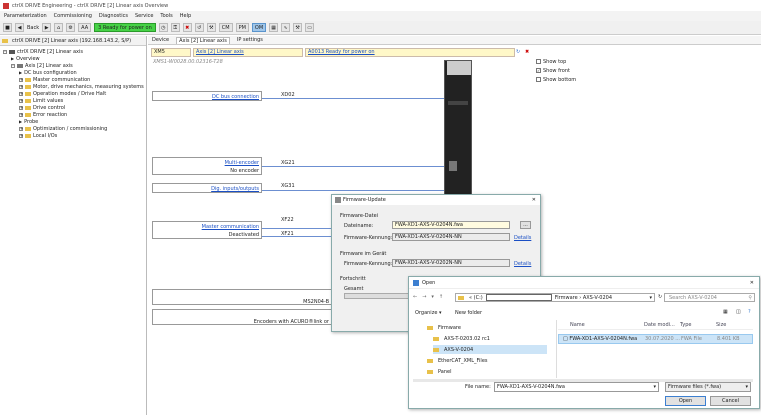 The width and height of the screenshot is (761, 415). Describe the element at coordinates (242, 163) in the screenshot. I see `multi-encoder-link: Multi-encoder` at that location.